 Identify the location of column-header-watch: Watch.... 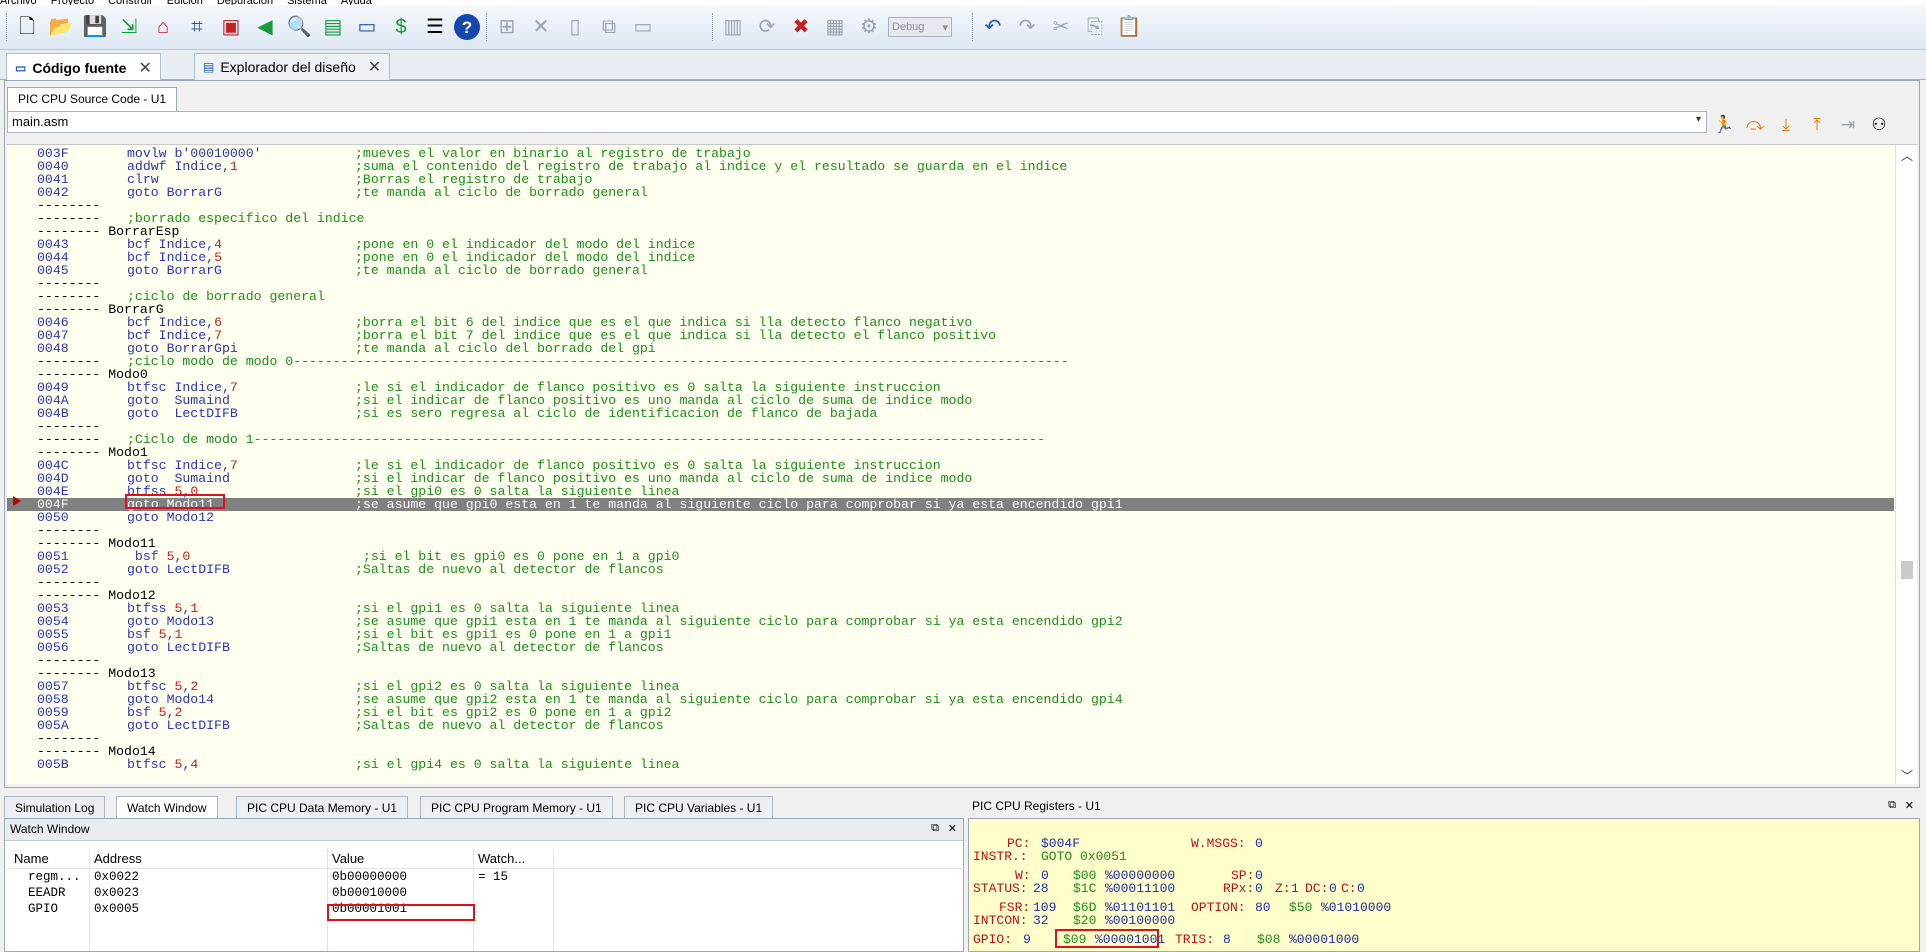
(501, 859).